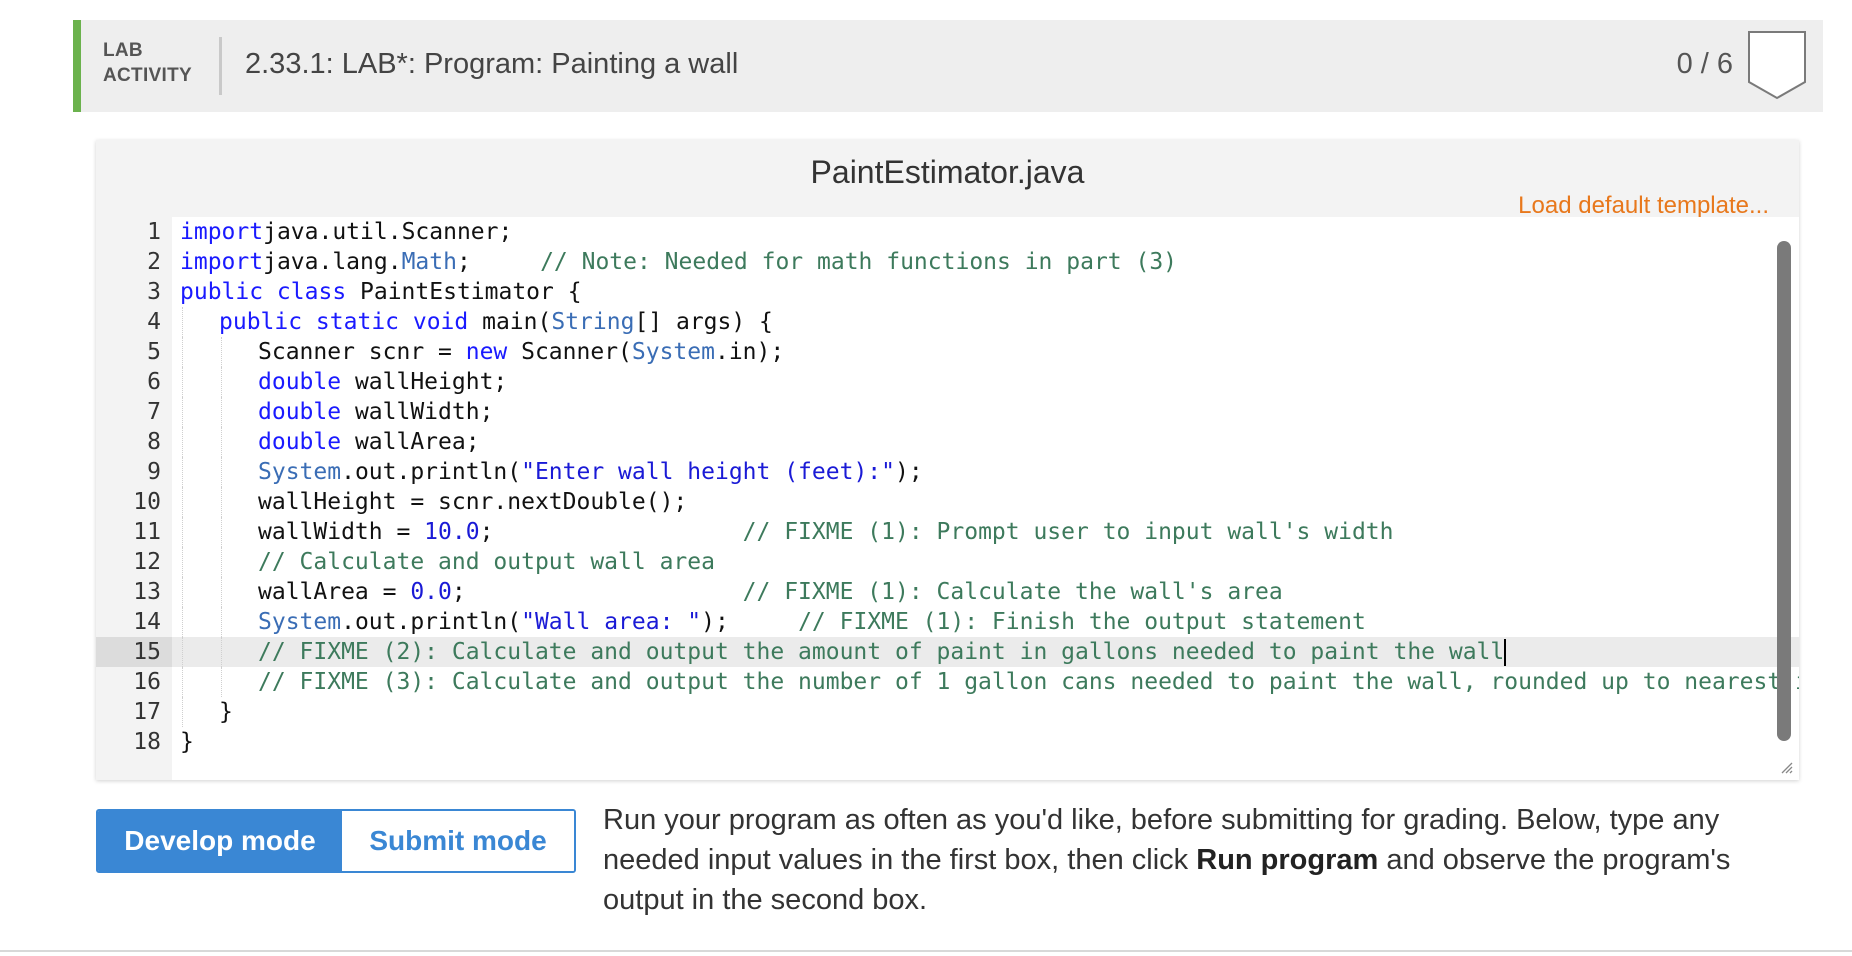 The width and height of the screenshot is (1852, 956). What do you see at coordinates (134, 232) in the screenshot?
I see `line-number: 1` at bounding box center [134, 232].